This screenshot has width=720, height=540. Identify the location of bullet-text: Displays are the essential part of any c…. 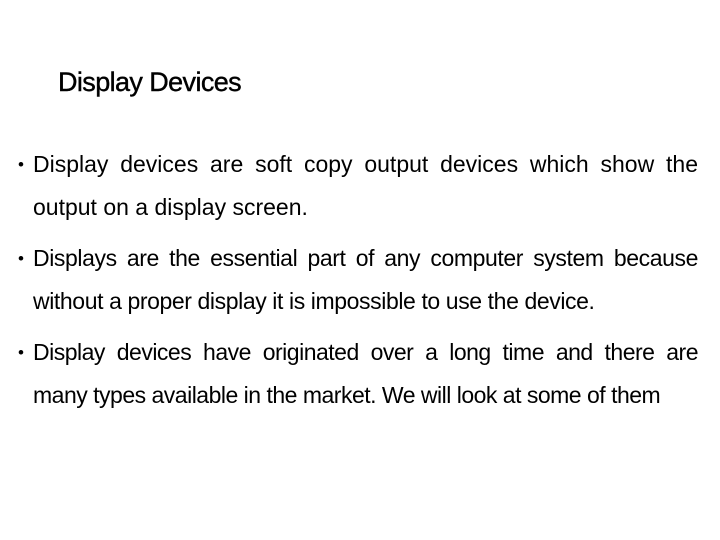
(365, 279).